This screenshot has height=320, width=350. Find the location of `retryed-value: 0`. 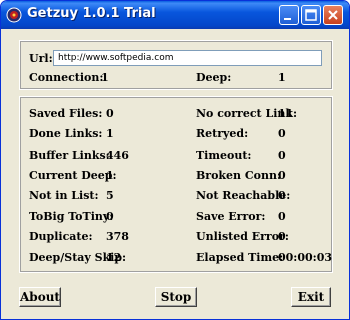

retryed-value: 0 is located at coordinates (282, 133).